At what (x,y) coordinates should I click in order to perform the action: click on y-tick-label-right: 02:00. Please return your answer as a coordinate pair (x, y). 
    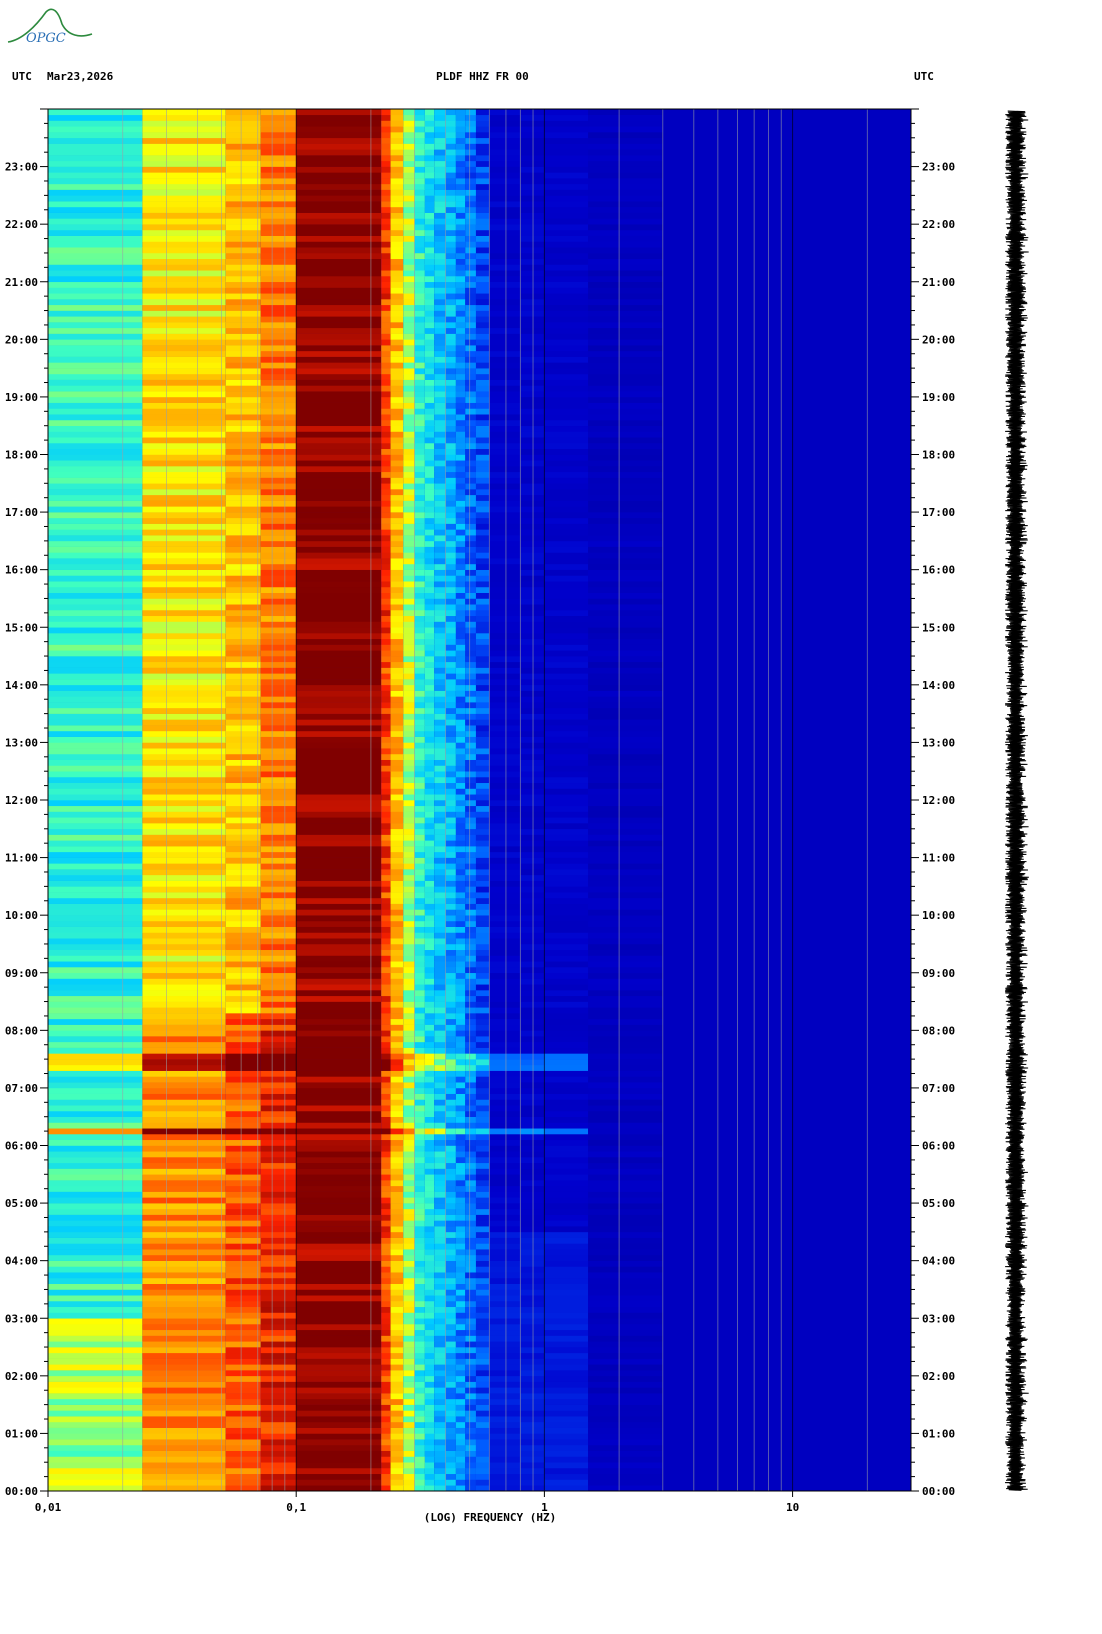
    Looking at the image, I should click on (938, 1376).